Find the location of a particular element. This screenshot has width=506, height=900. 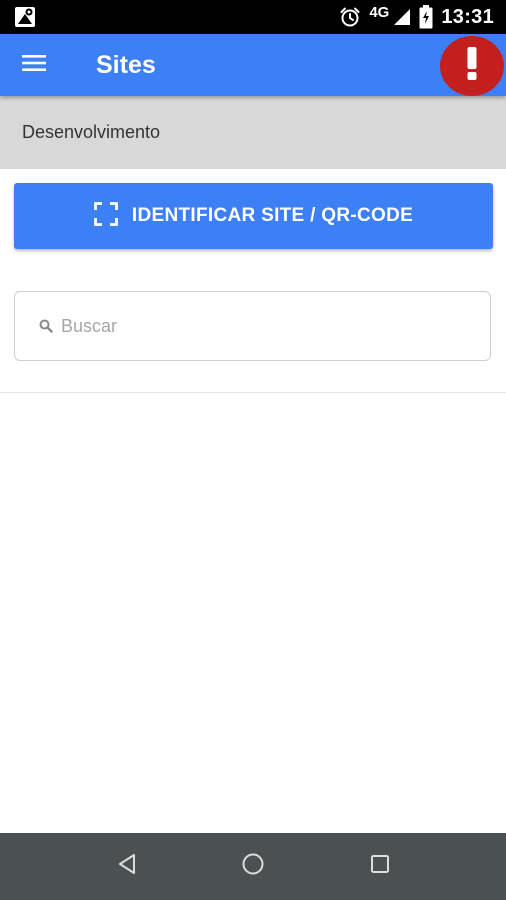

system-navigation-bar is located at coordinates (253, 866).